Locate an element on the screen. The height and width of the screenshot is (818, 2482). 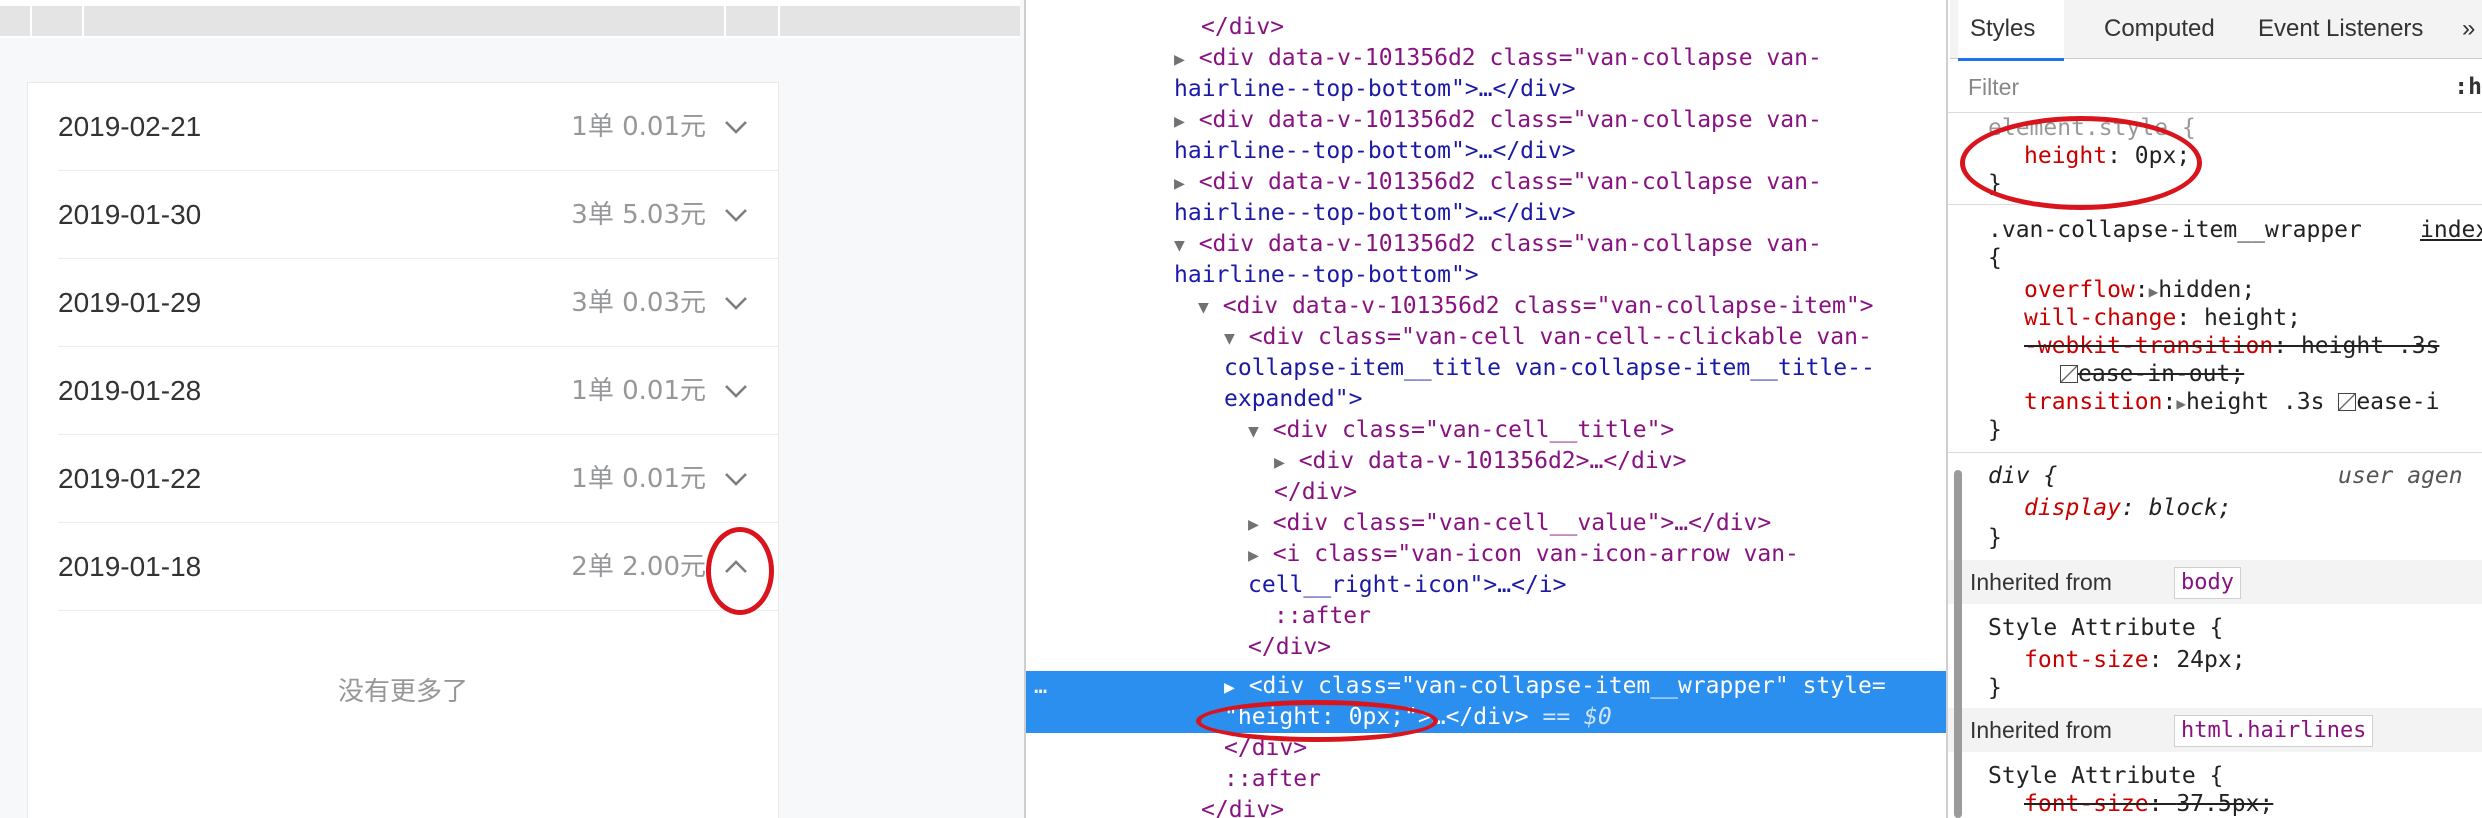
collapse-row: 2019-01-30 3单 5.03元 is located at coordinates (403, 215).